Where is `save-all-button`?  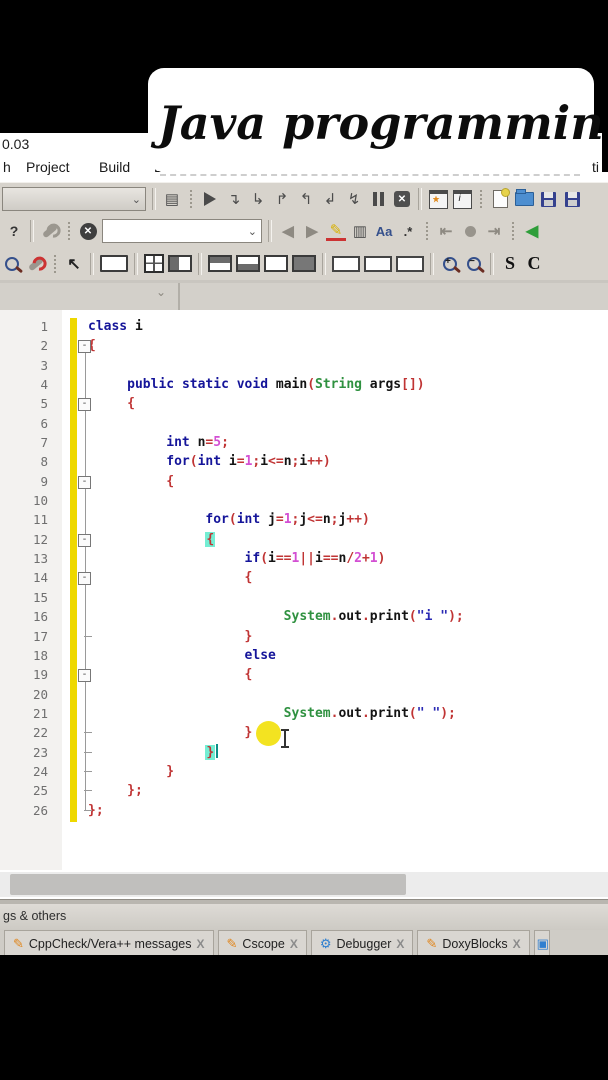
save-all-button is located at coordinates (572, 199).